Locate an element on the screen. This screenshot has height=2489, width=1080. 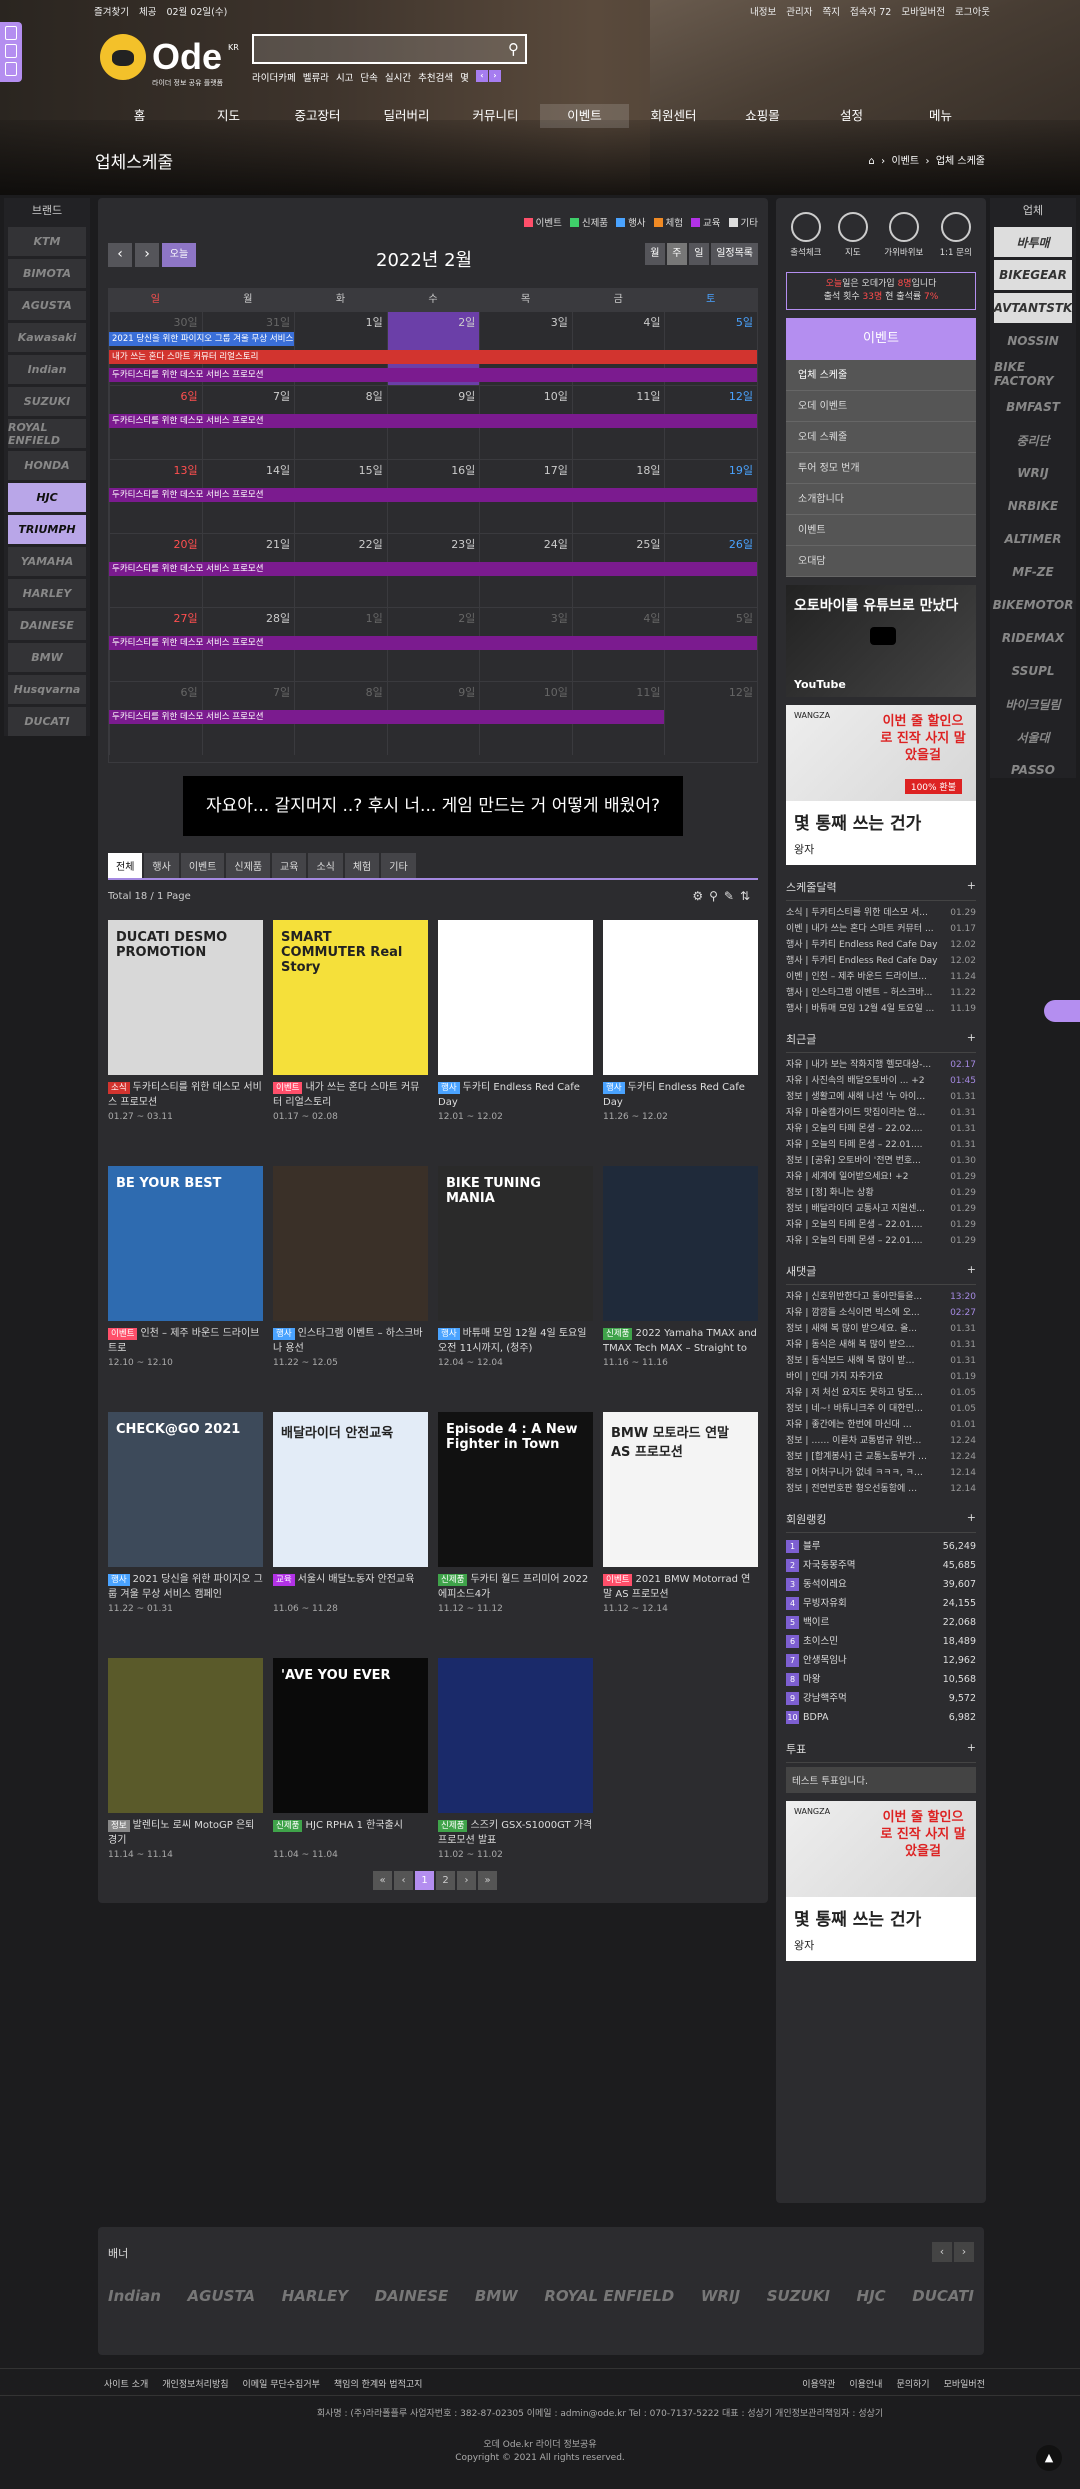
submenu-item: 소개합니다 is located at coordinates (881, 499).